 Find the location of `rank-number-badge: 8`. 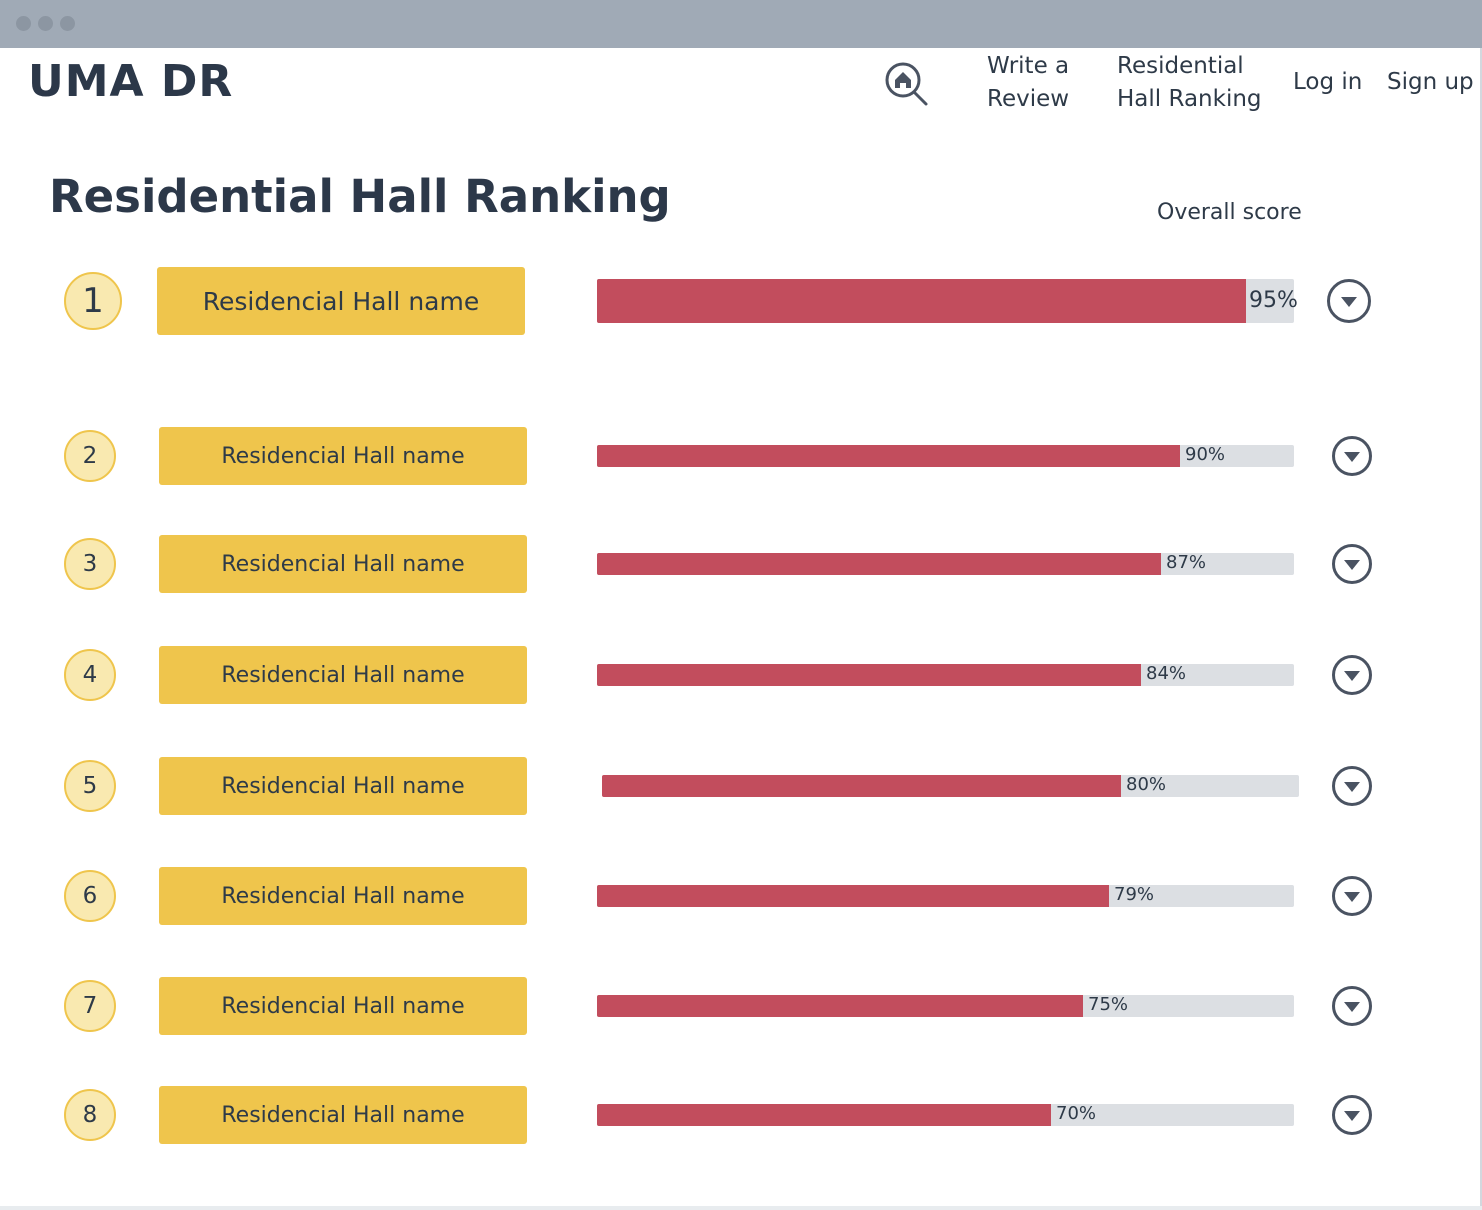

rank-number-badge: 8 is located at coordinates (90, 1115).